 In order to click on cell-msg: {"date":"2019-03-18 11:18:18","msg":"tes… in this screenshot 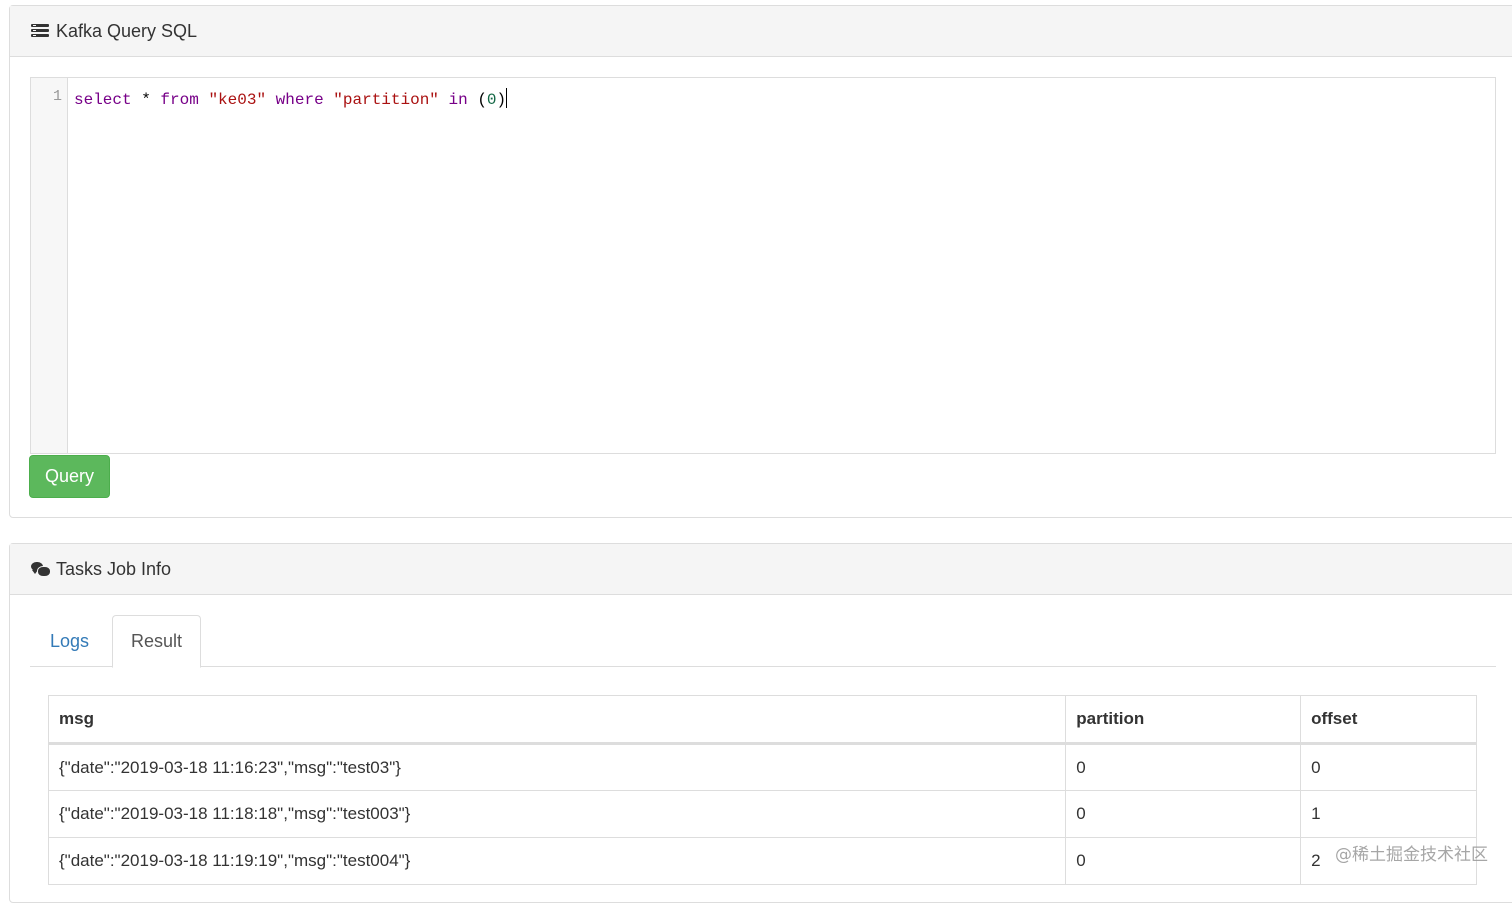, I will do `click(557, 814)`.